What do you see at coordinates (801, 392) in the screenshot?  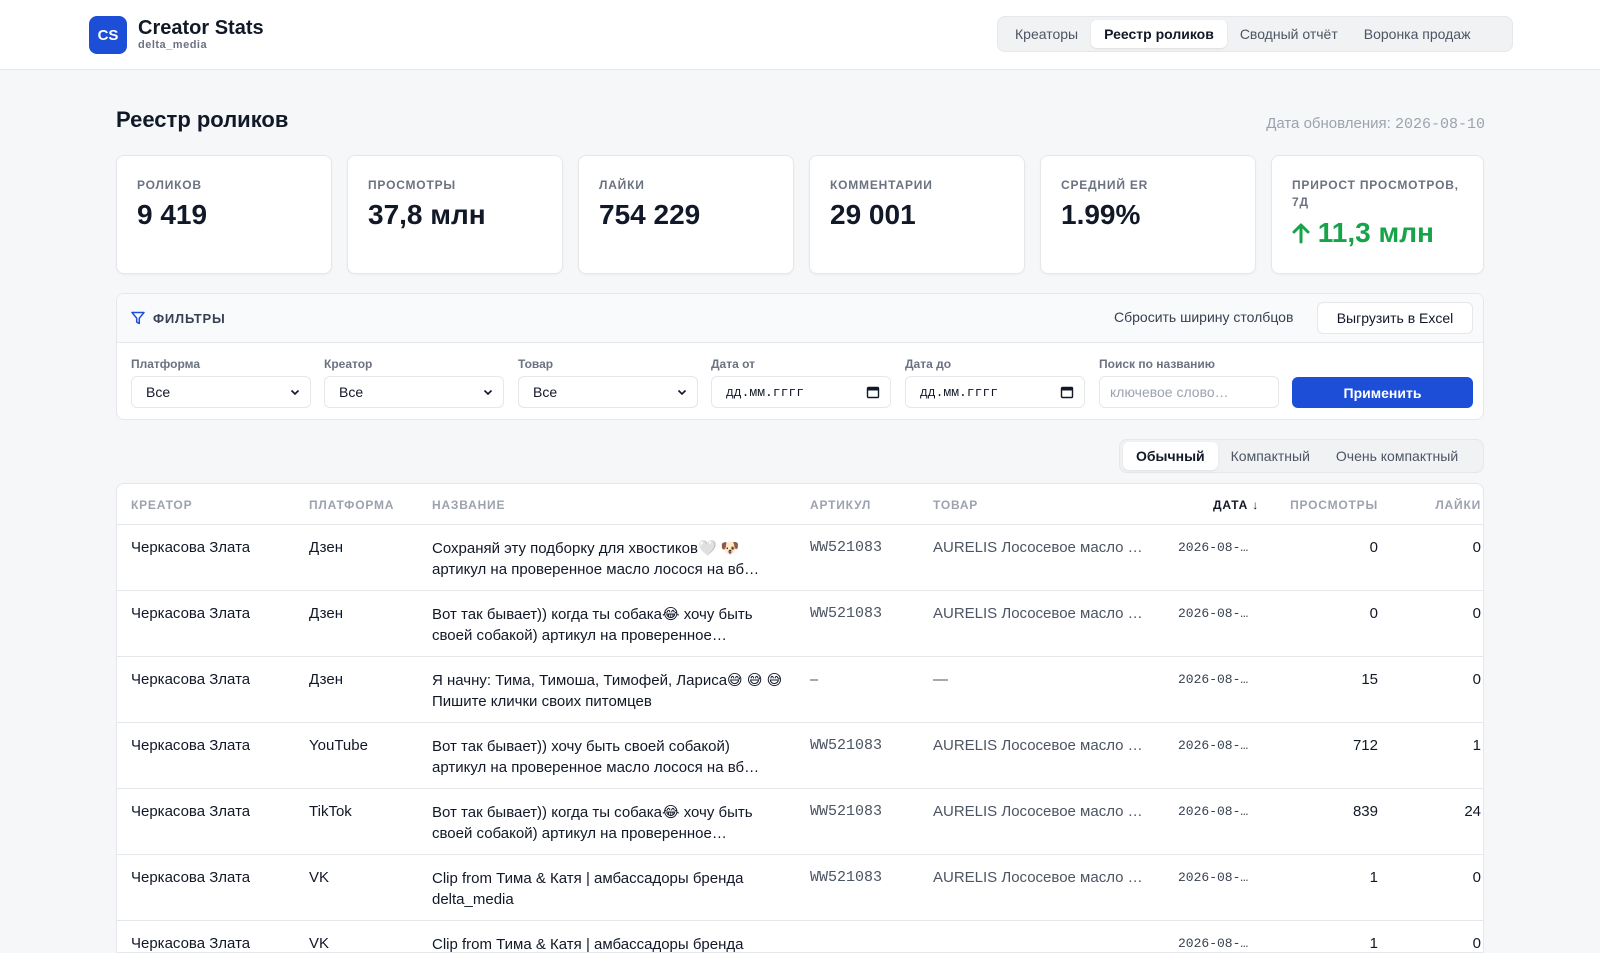 I see `date-from-input: дд.мм.гггг` at bounding box center [801, 392].